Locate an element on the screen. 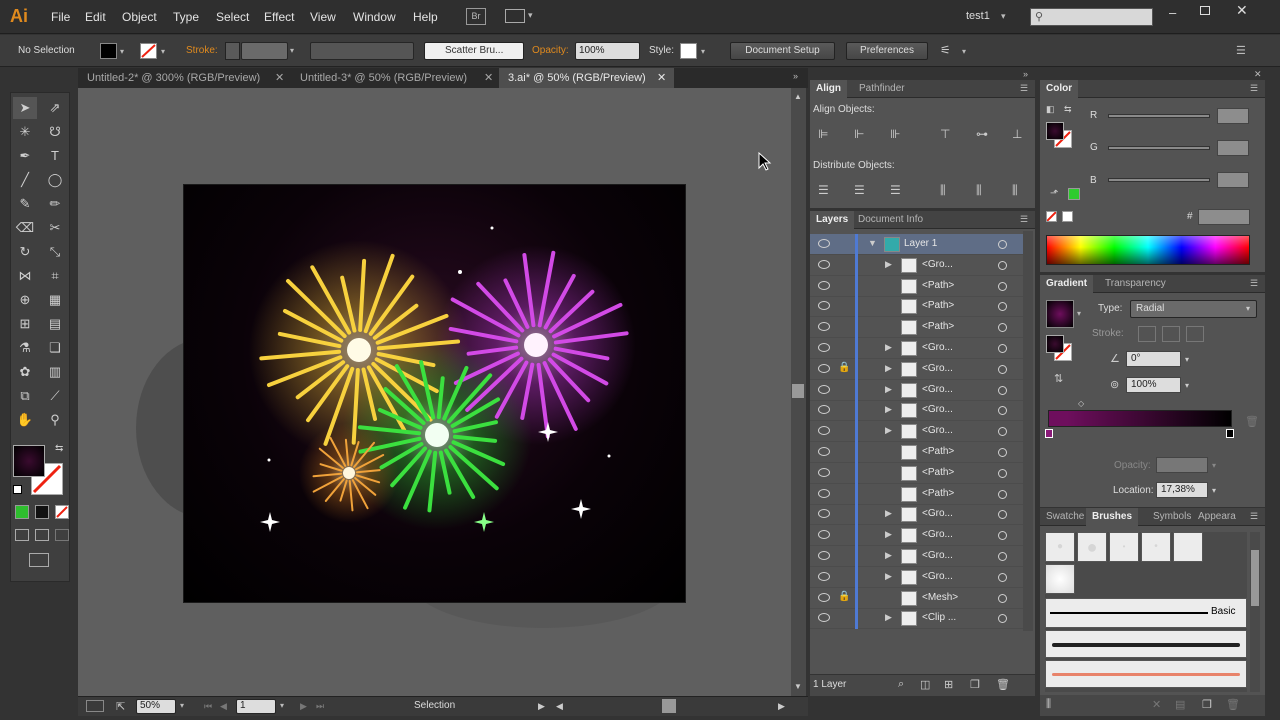 The image size is (1280, 720). layer-row-layer-1: ▼ Layer 1 is located at coordinates (920, 244).